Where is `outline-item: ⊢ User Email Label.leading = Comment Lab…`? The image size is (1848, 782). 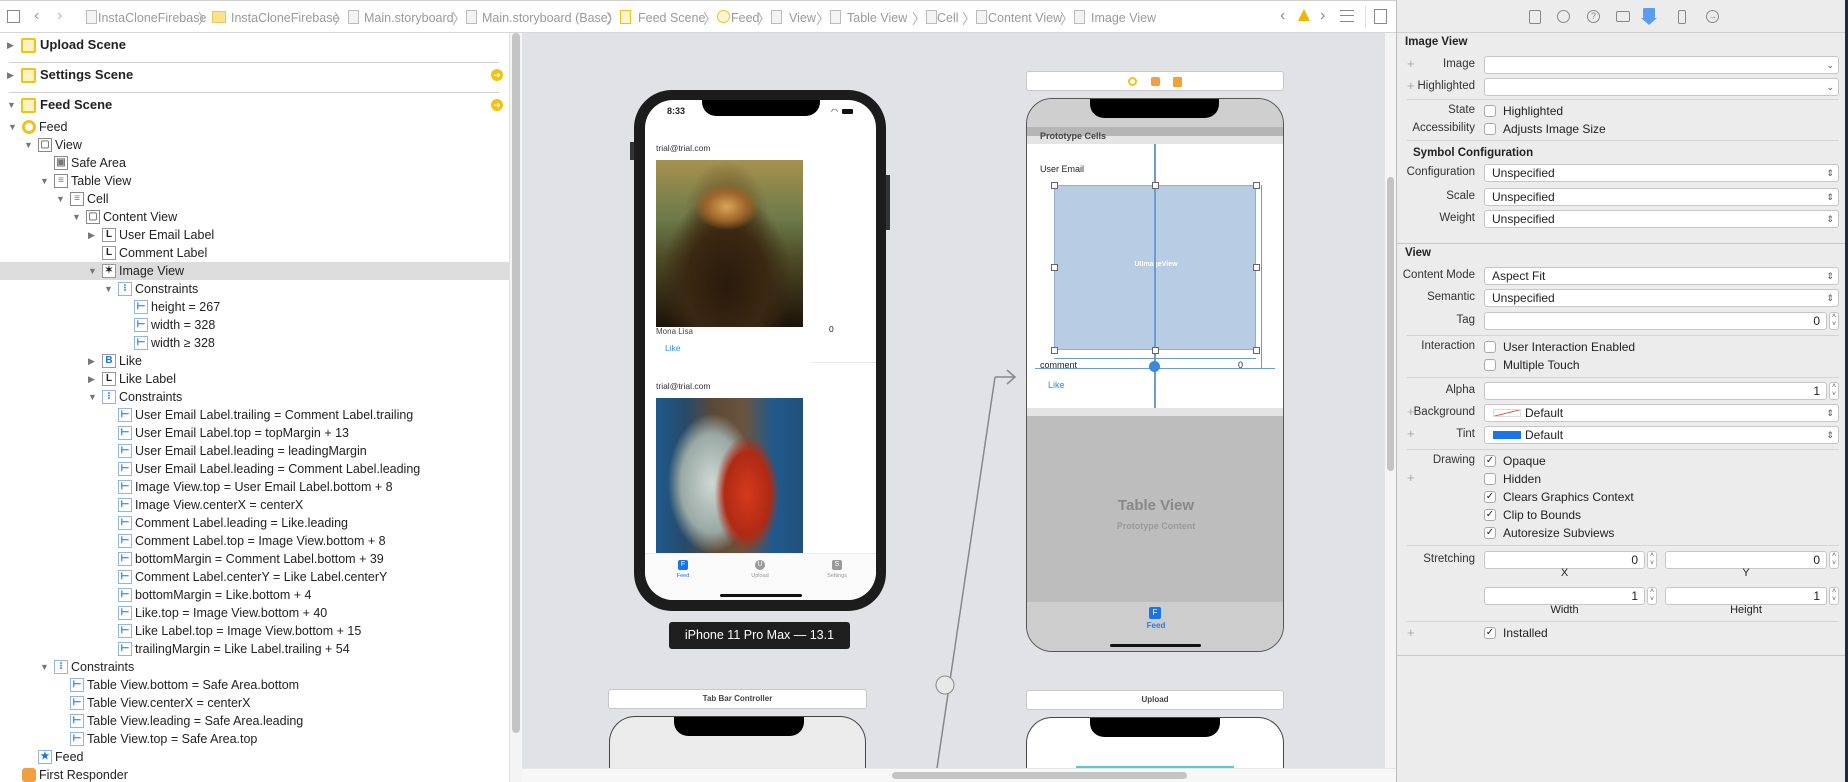
outline-item: ⊢ User Email Label.leading = Comment Lab… is located at coordinates (254, 469).